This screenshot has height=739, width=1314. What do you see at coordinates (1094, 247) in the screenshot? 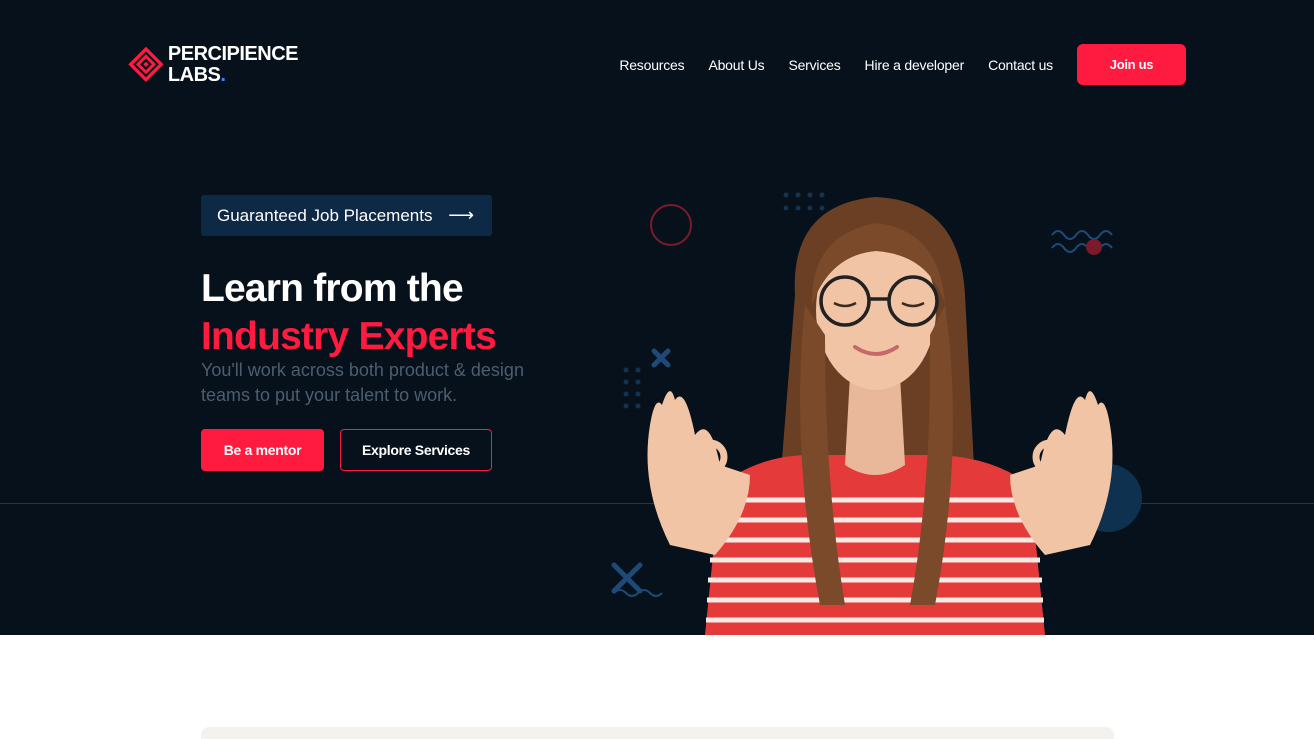
I see `decor-red-dot-icon` at bounding box center [1094, 247].